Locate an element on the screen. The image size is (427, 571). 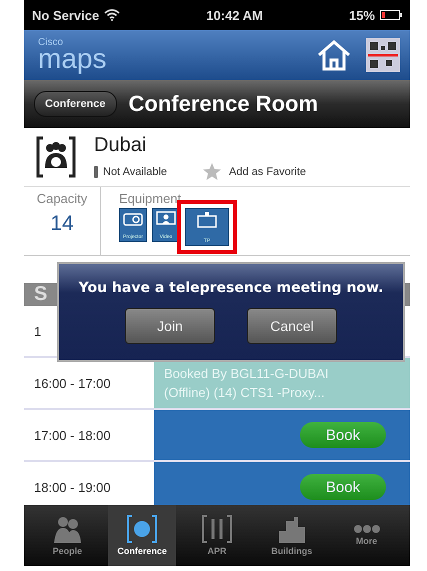
app-logo-text: maps is located at coordinates (72, 58).